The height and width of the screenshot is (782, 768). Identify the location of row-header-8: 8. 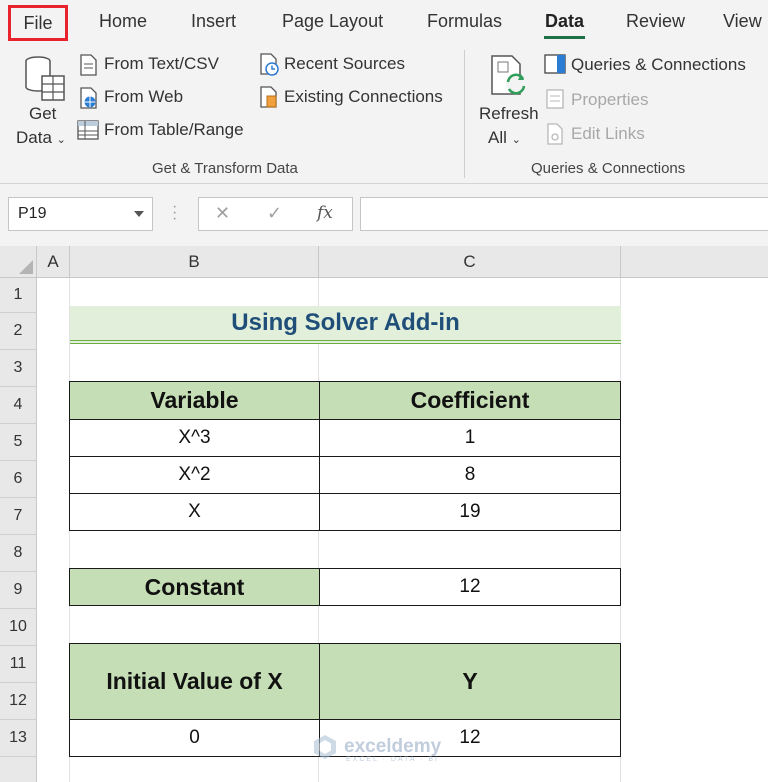
(18, 553).